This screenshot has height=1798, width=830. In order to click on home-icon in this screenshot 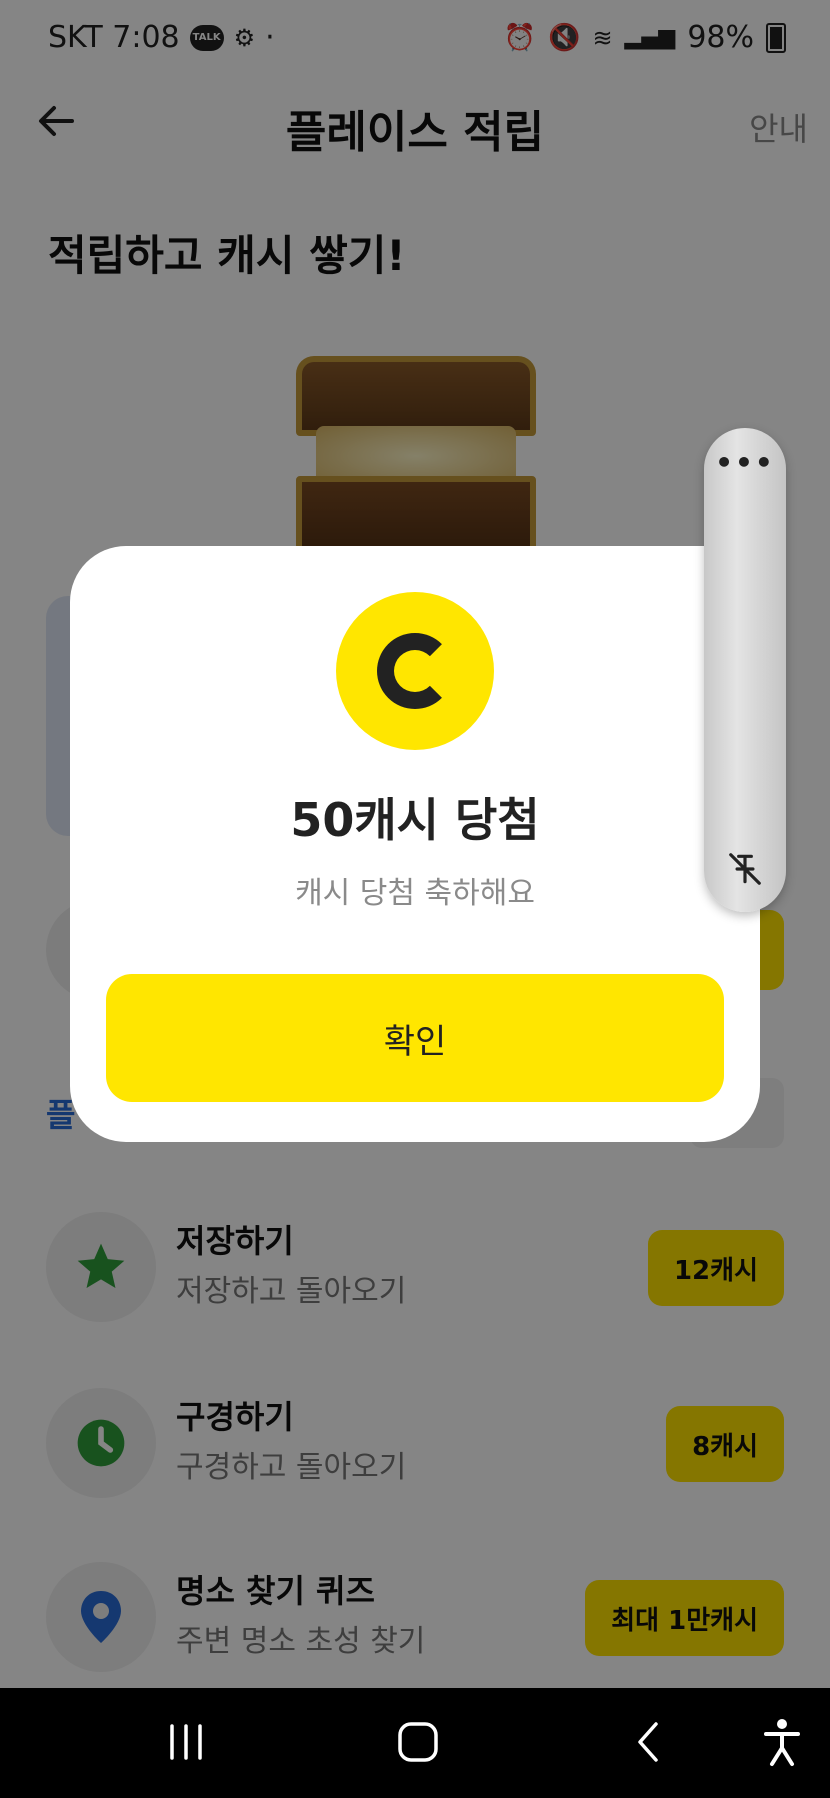, I will do `click(418, 1742)`.